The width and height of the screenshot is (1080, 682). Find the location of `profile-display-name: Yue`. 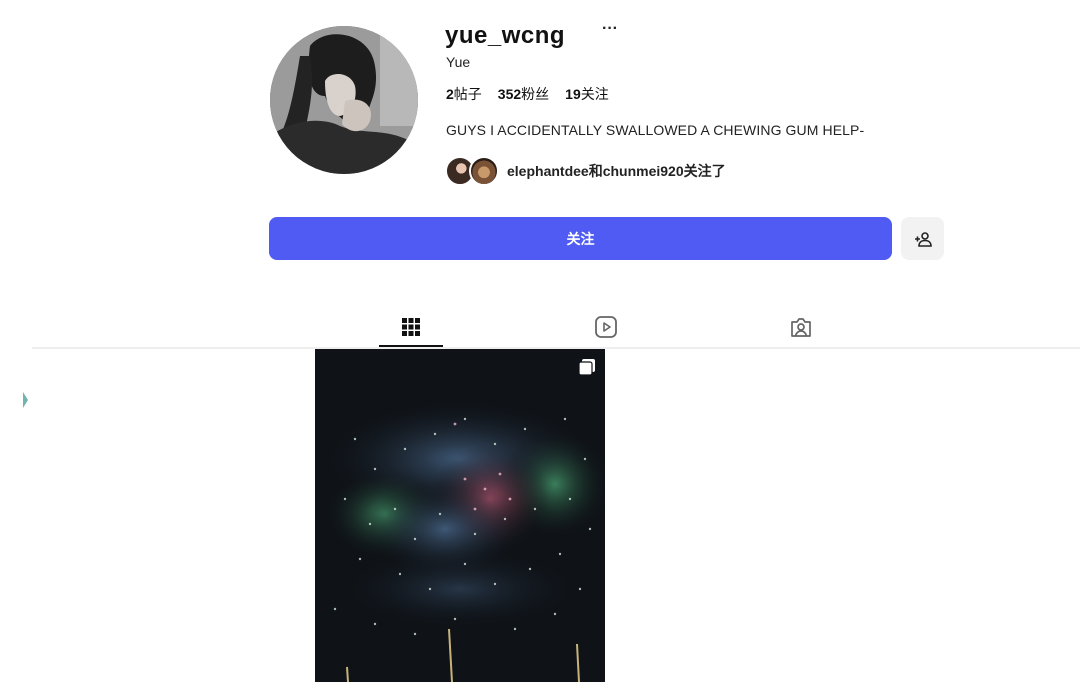

profile-display-name: Yue is located at coordinates (458, 62).